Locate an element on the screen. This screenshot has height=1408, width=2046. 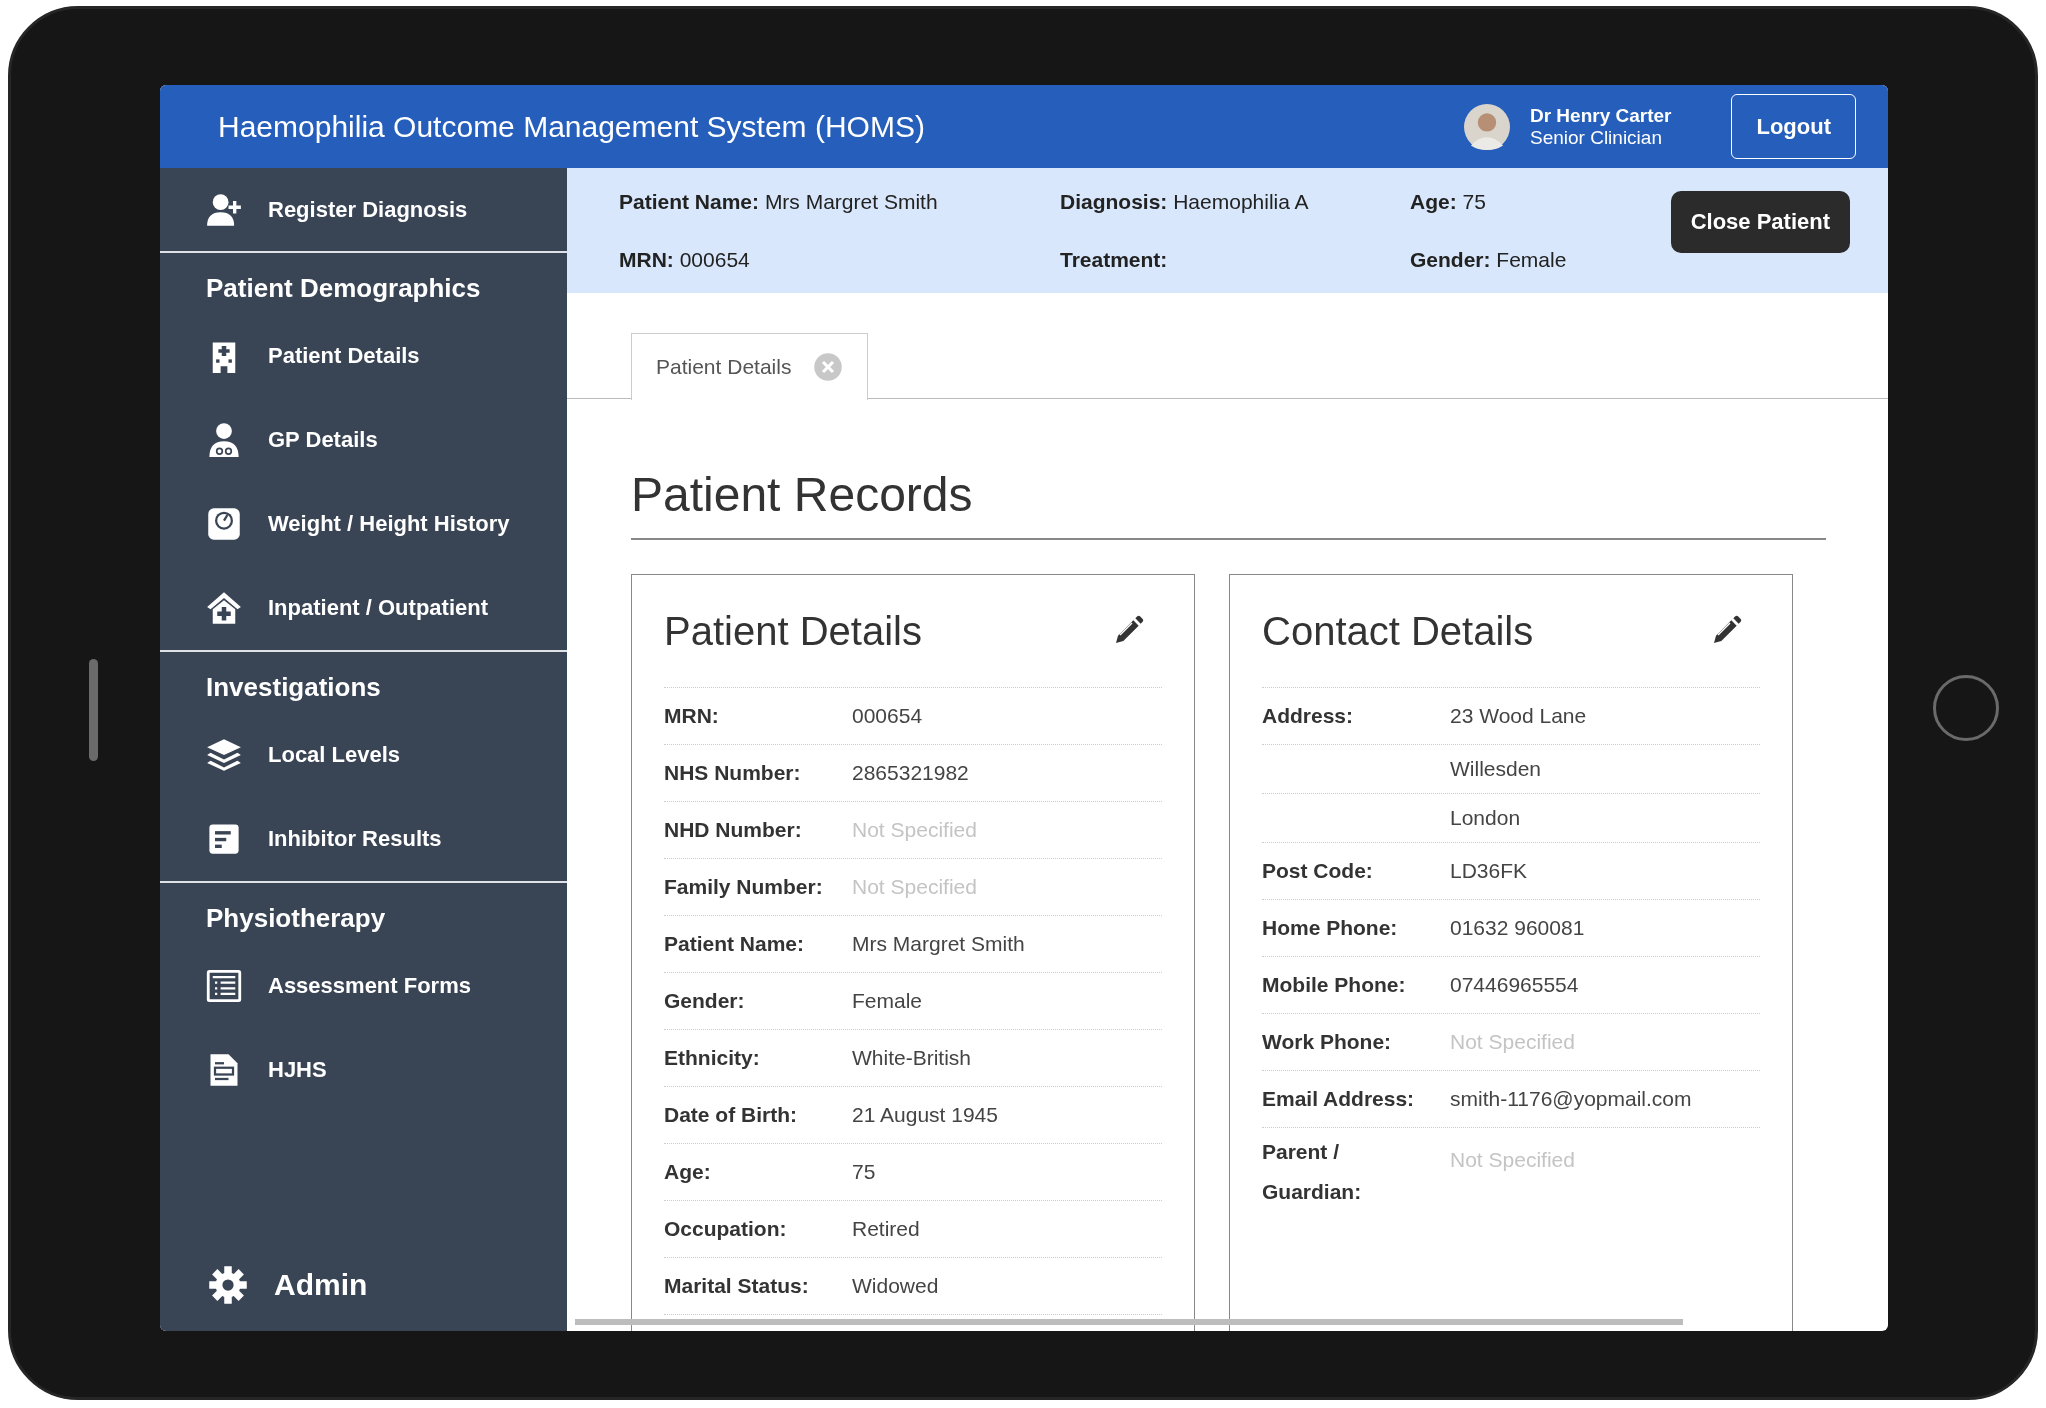
field-label: Email Address: is located at coordinates (1339, 1099).